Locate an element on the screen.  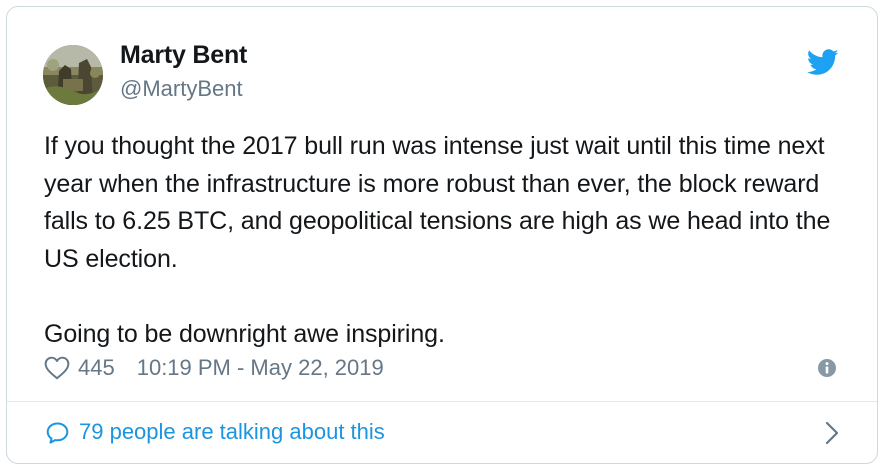
timestamp: 10:19 PM - May 22, 2019 is located at coordinates (260, 368).